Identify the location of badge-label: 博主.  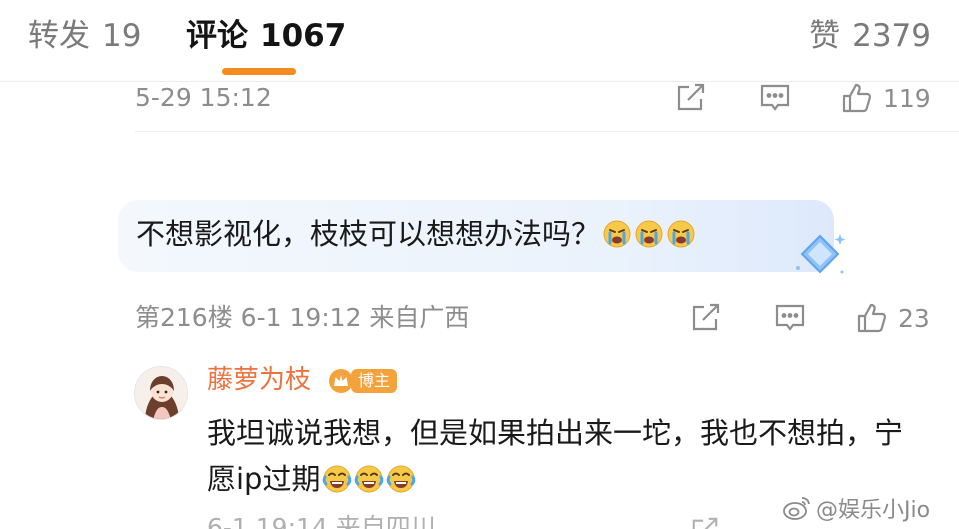
(374, 381).